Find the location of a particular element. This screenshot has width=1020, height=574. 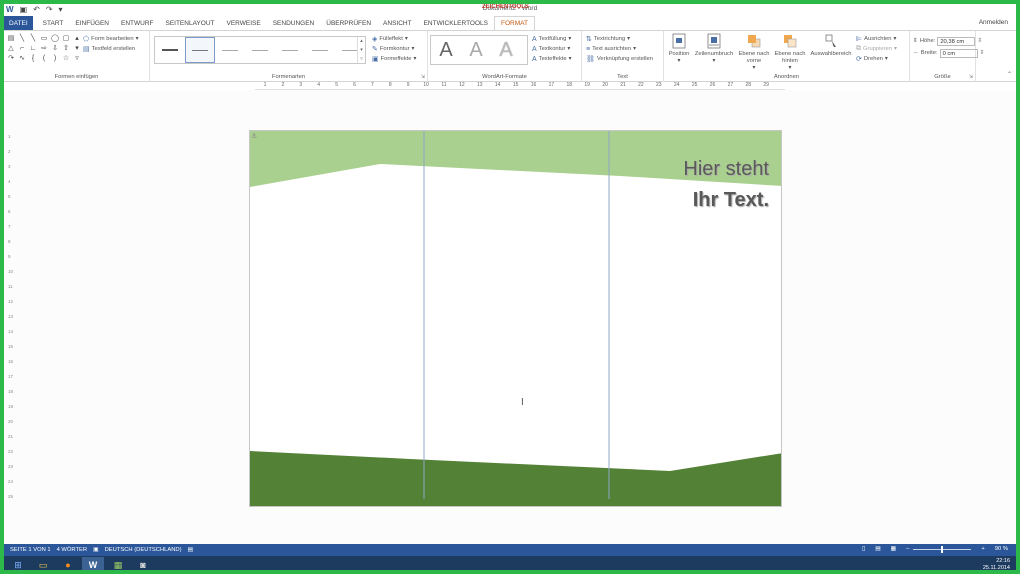

print-layout-icon: ▤ is located at coordinates (877, 549).